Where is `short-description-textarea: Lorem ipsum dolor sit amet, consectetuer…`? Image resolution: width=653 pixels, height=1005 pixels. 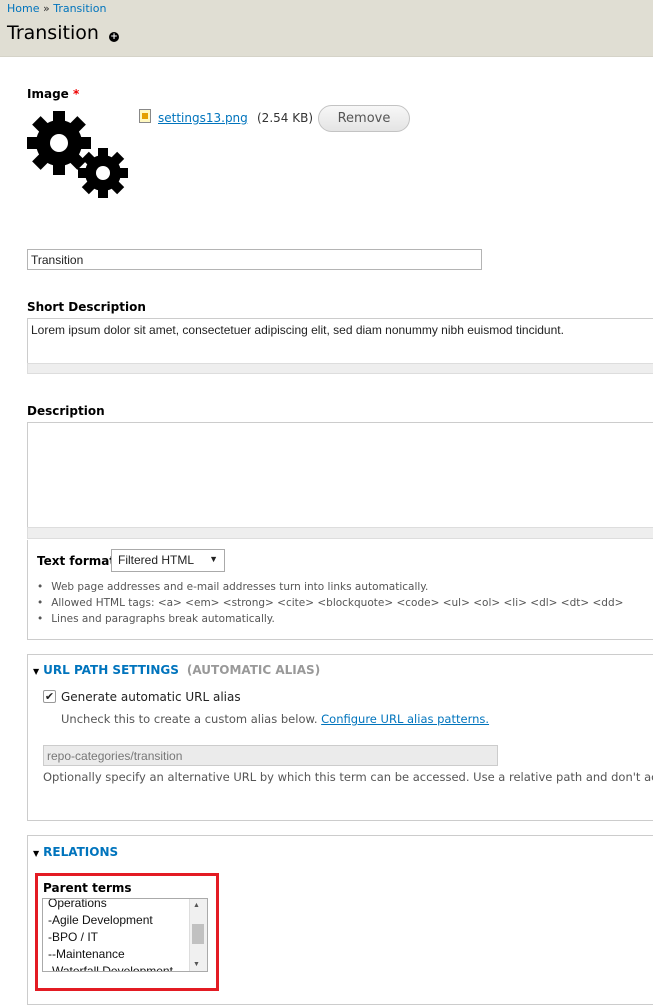 short-description-textarea: Lorem ipsum dolor sit amet, consectetuer… is located at coordinates (340, 341).